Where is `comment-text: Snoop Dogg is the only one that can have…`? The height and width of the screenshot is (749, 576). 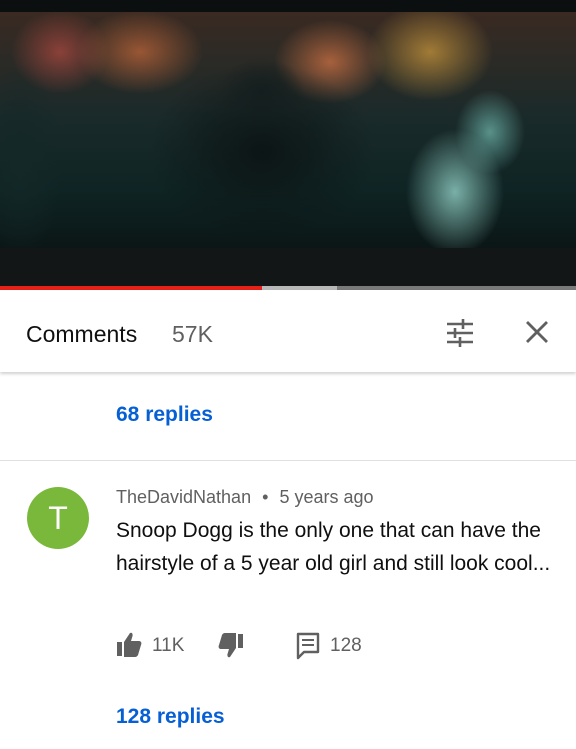
comment-text: Snoop Dogg is the only one that can have… is located at coordinates (333, 547).